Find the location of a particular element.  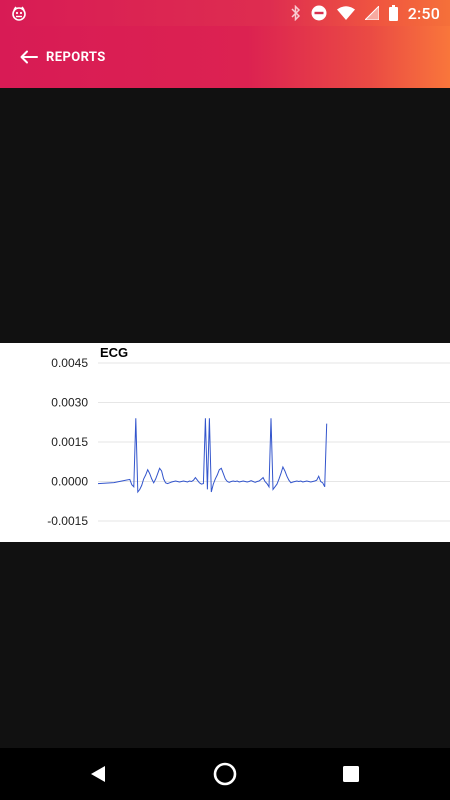

bluetooth-icon is located at coordinates (295, 13).